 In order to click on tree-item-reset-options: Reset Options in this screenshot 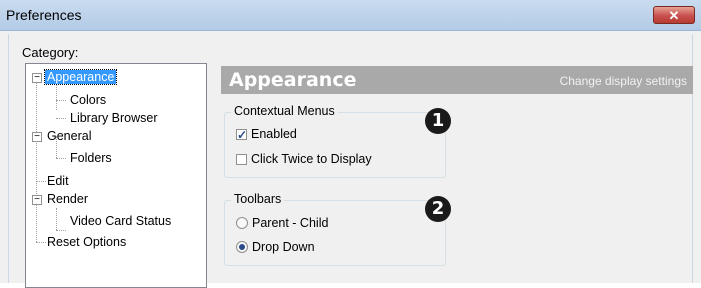, I will do `click(86, 242)`.